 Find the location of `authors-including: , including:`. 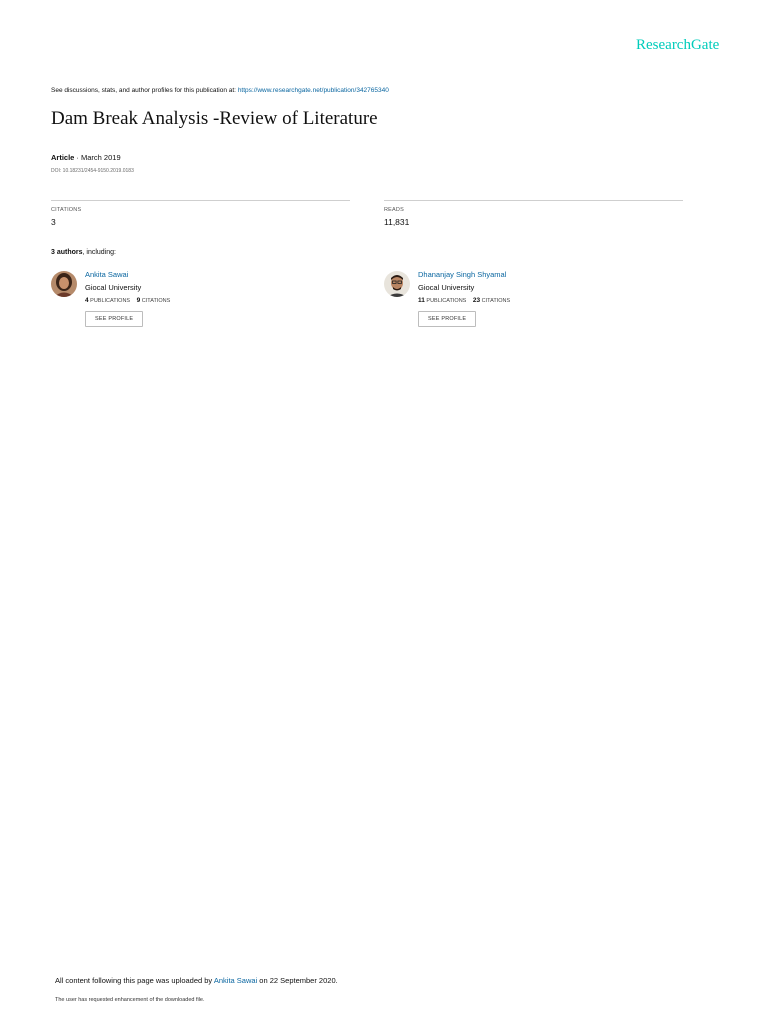

authors-including: , including: is located at coordinates (99, 252).